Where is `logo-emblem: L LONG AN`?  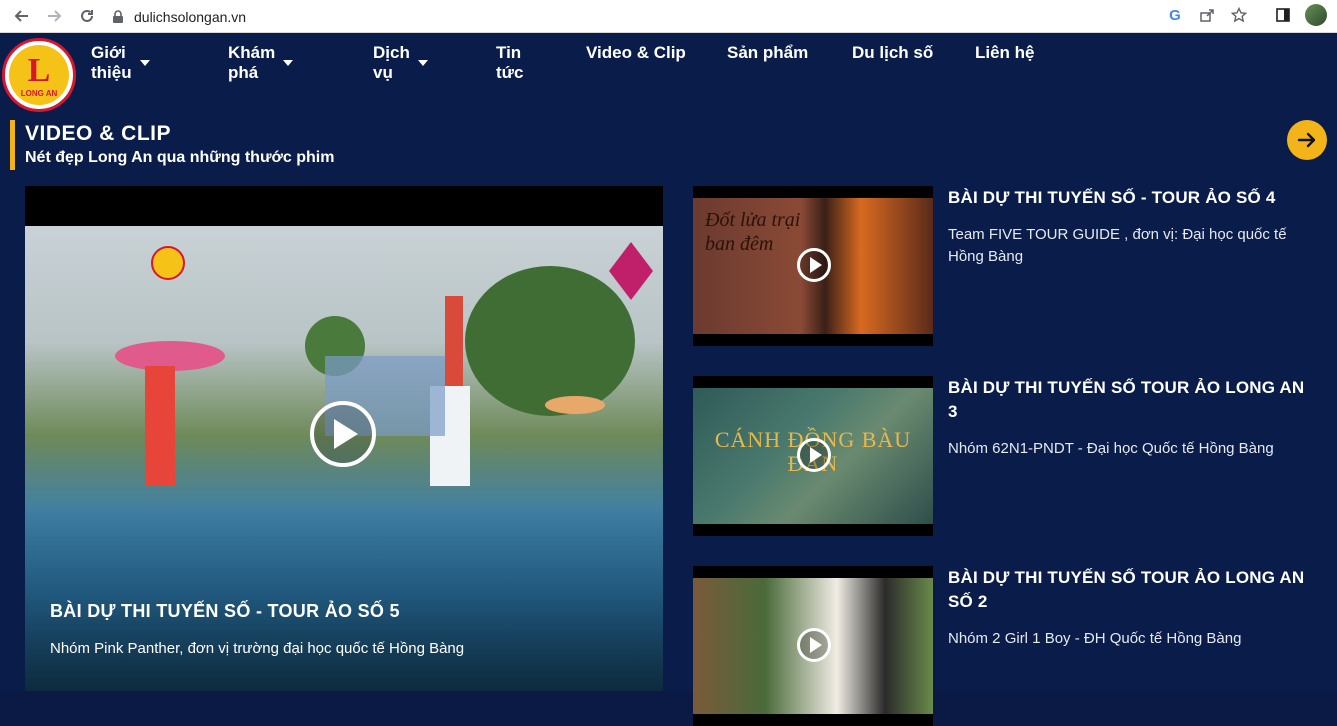 logo-emblem: L LONG AN is located at coordinates (39, 75).